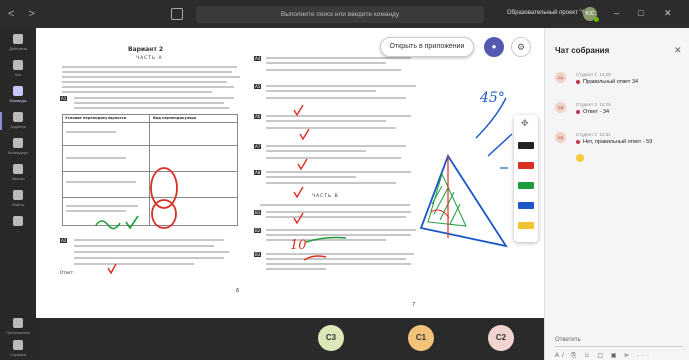  Describe the element at coordinates (21, 14) in the screenshot. I see `nav-arrows: < >` at that location.